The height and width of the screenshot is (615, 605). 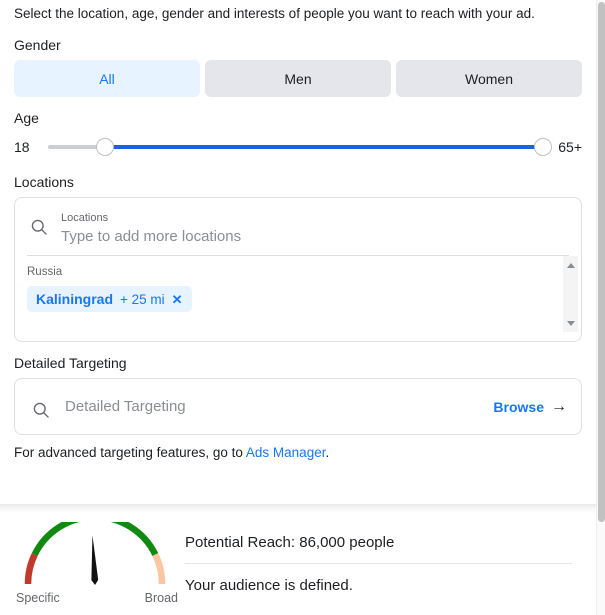 I want to click on age-slider-track-area, so click(x=300, y=147).